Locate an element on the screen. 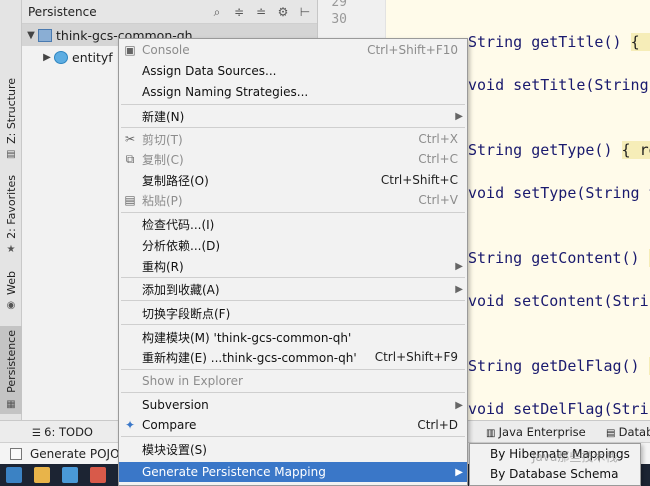 This screenshot has height=486, width=650. todo-icon: ☰ is located at coordinates (38, 433).